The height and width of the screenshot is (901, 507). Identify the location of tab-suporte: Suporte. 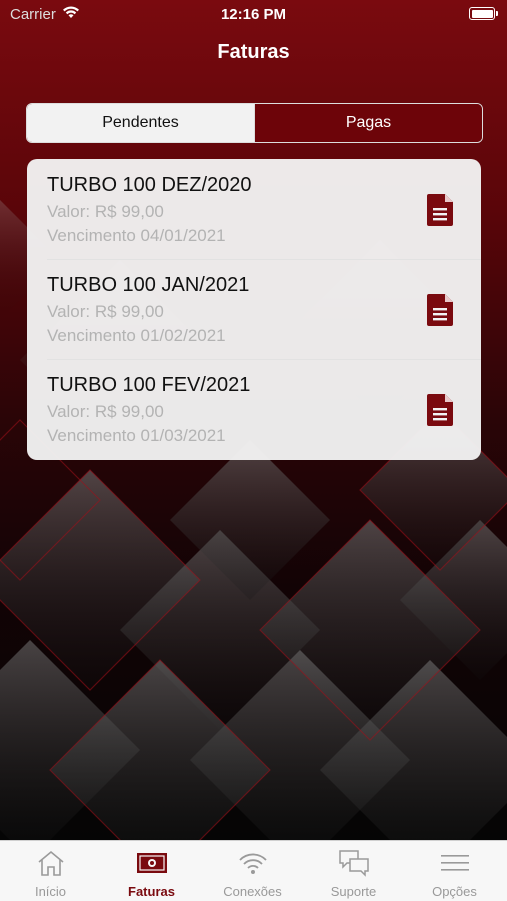
(353, 871).